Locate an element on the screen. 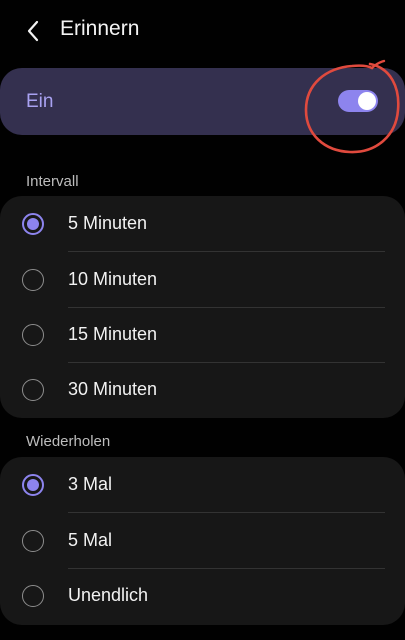 The height and width of the screenshot is (640, 405). chevron-left-icon is located at coordinates (33, 31).